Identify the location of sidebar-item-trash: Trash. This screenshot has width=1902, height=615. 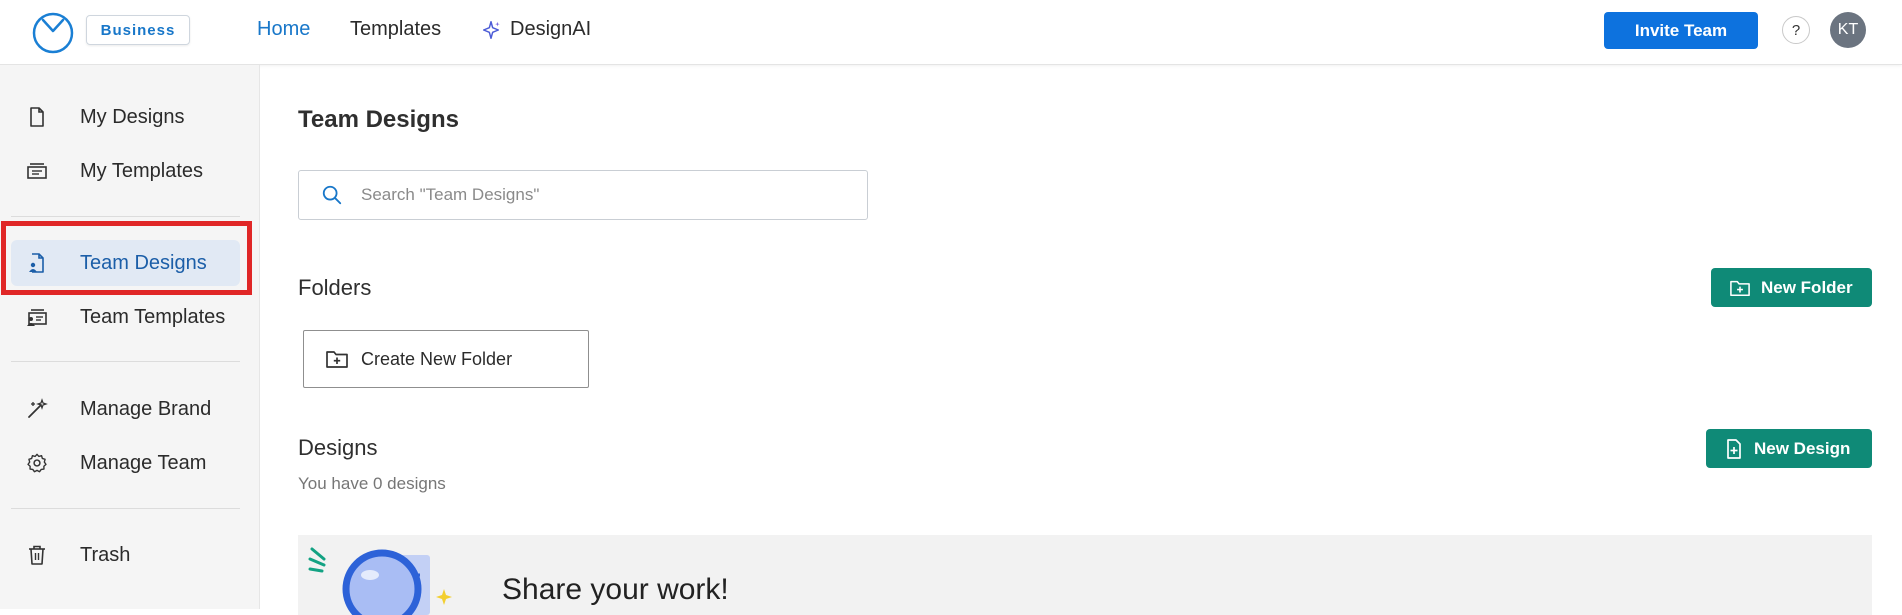
(125, 555).